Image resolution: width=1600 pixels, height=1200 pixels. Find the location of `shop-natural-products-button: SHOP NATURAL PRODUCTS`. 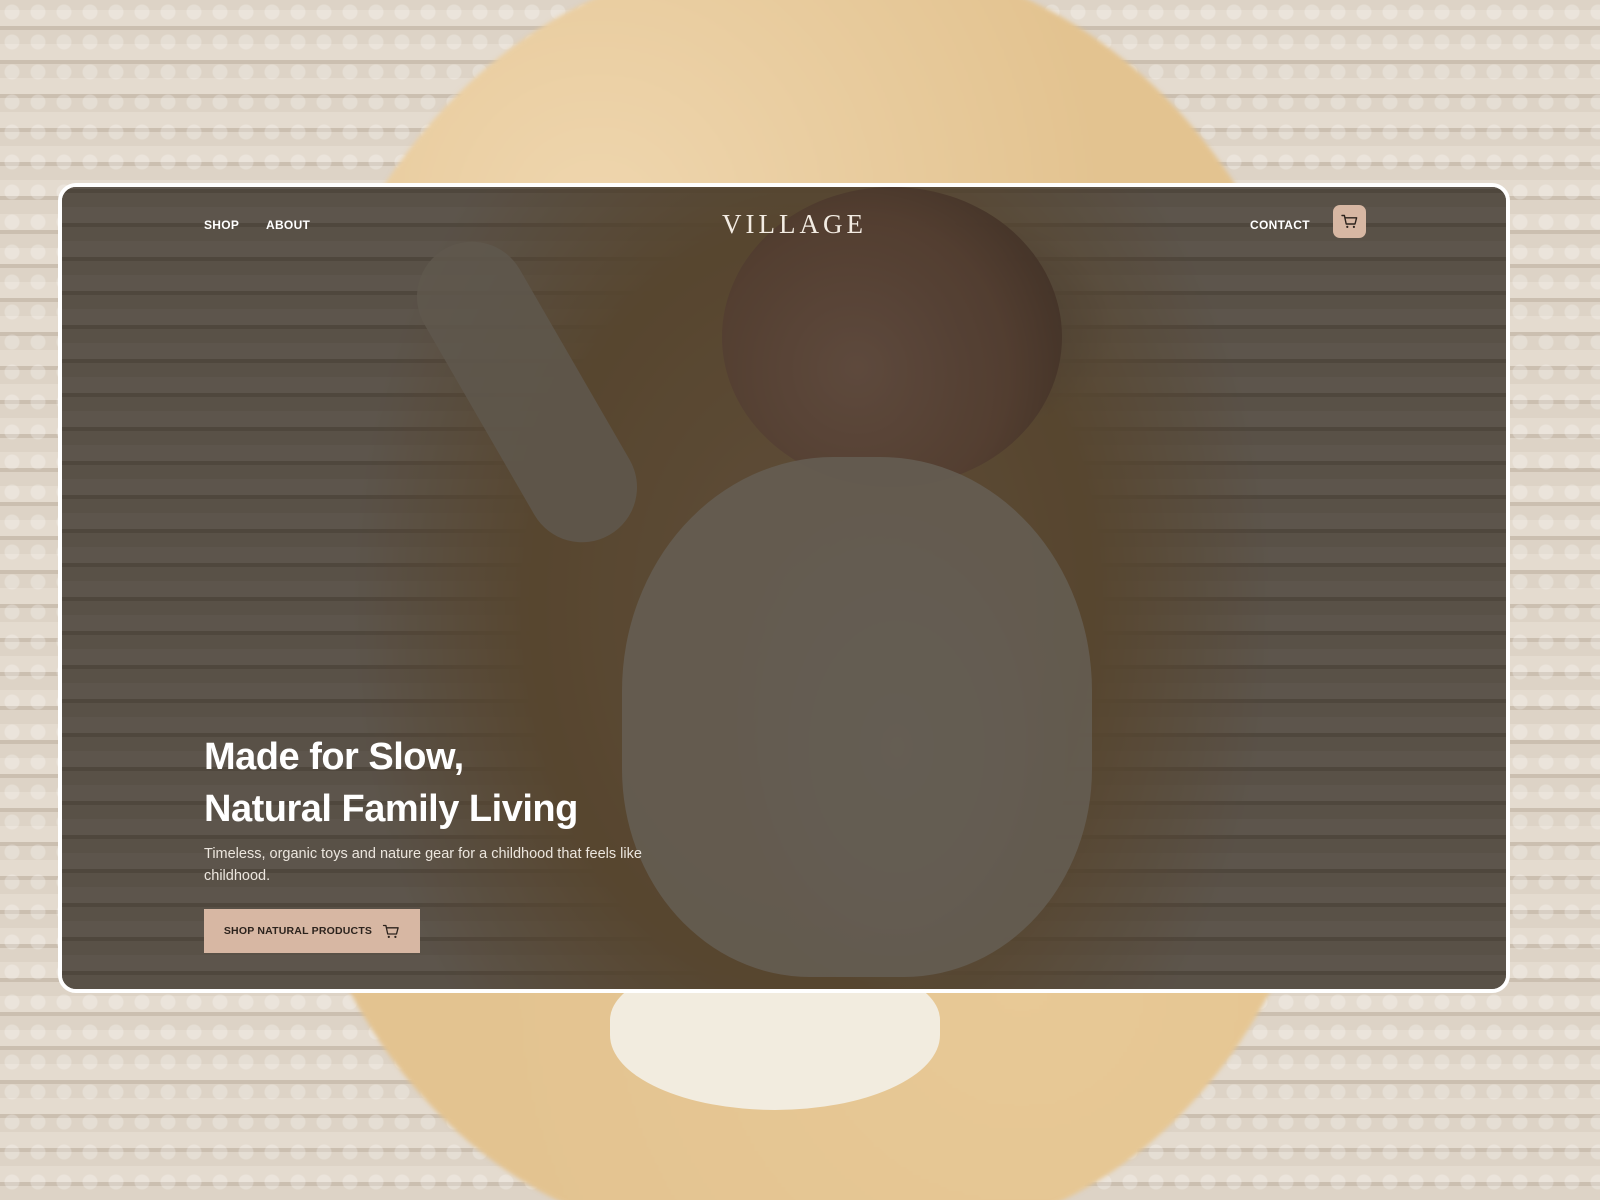

shop-natural-products-button: SHOP NATURAL PRODUCTS is located at coordinates (312, 931).